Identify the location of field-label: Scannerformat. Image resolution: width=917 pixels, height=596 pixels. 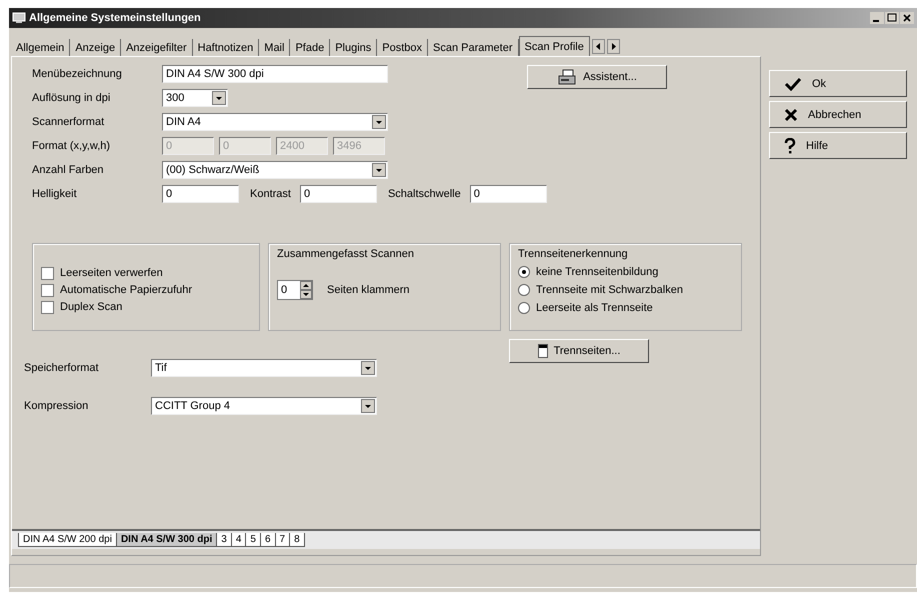
(69, 122).